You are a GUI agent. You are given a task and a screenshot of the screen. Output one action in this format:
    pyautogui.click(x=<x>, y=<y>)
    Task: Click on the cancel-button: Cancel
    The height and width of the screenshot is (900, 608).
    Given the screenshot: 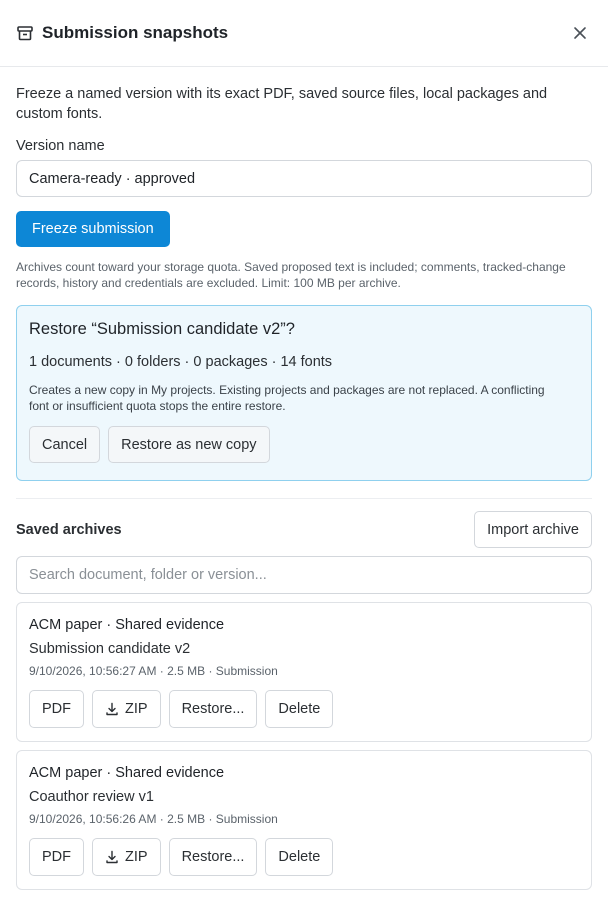 What is the action you would take?
    pyautogui.click(x=65, y=444)
    